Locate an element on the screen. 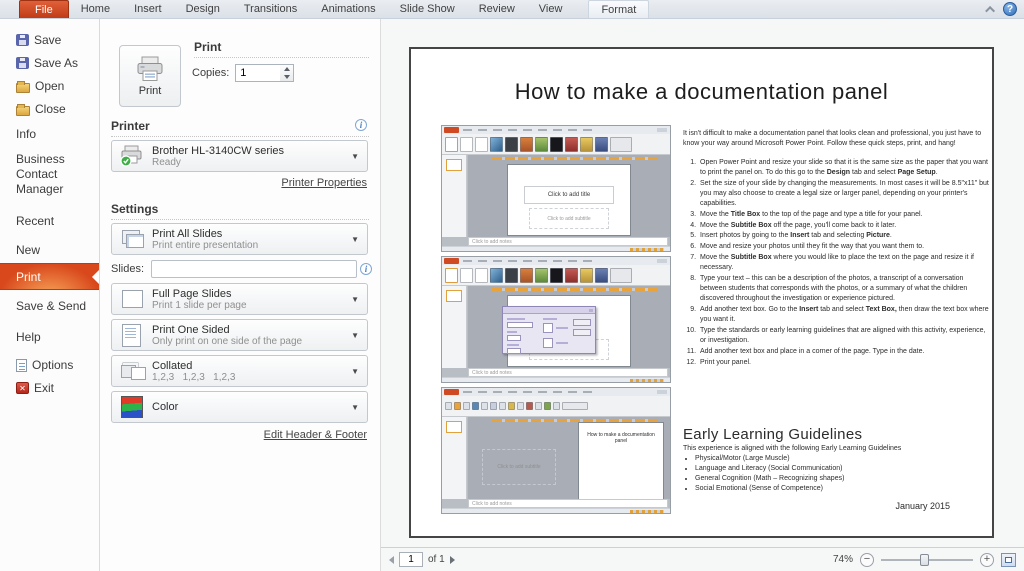 The width and height of the screenshot is (1024, 571). slide-title: How to make a documentation panel is located at coordinates (701, 91).